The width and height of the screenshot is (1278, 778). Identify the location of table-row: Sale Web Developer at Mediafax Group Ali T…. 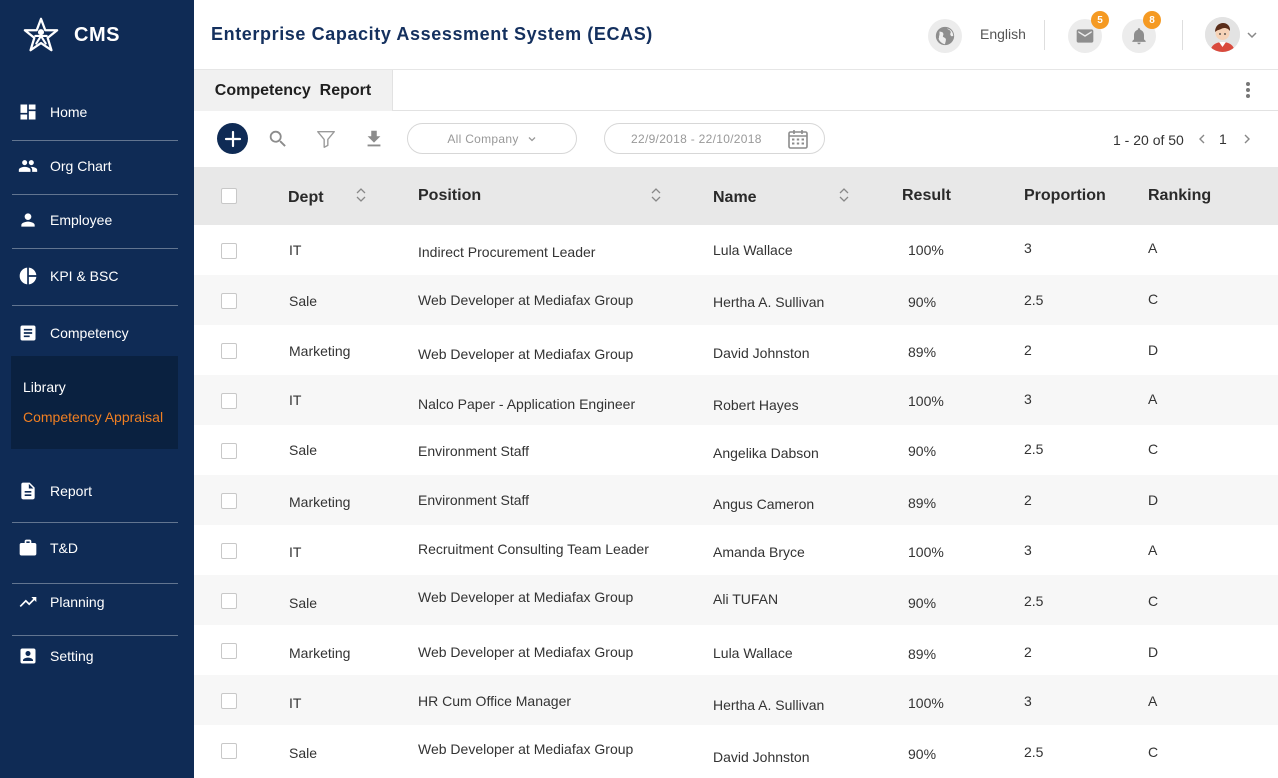
(736, 600).